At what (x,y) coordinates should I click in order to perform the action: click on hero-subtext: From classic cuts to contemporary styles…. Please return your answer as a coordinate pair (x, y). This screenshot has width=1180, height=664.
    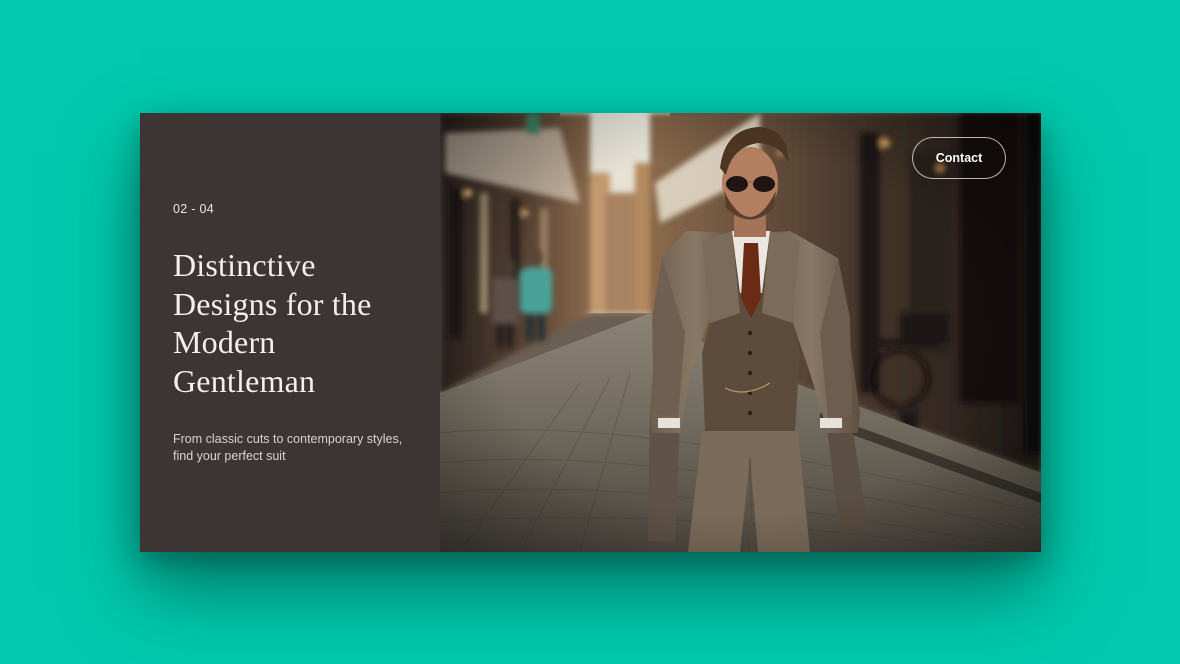
    Looking at the image, I should click on (288, 447).